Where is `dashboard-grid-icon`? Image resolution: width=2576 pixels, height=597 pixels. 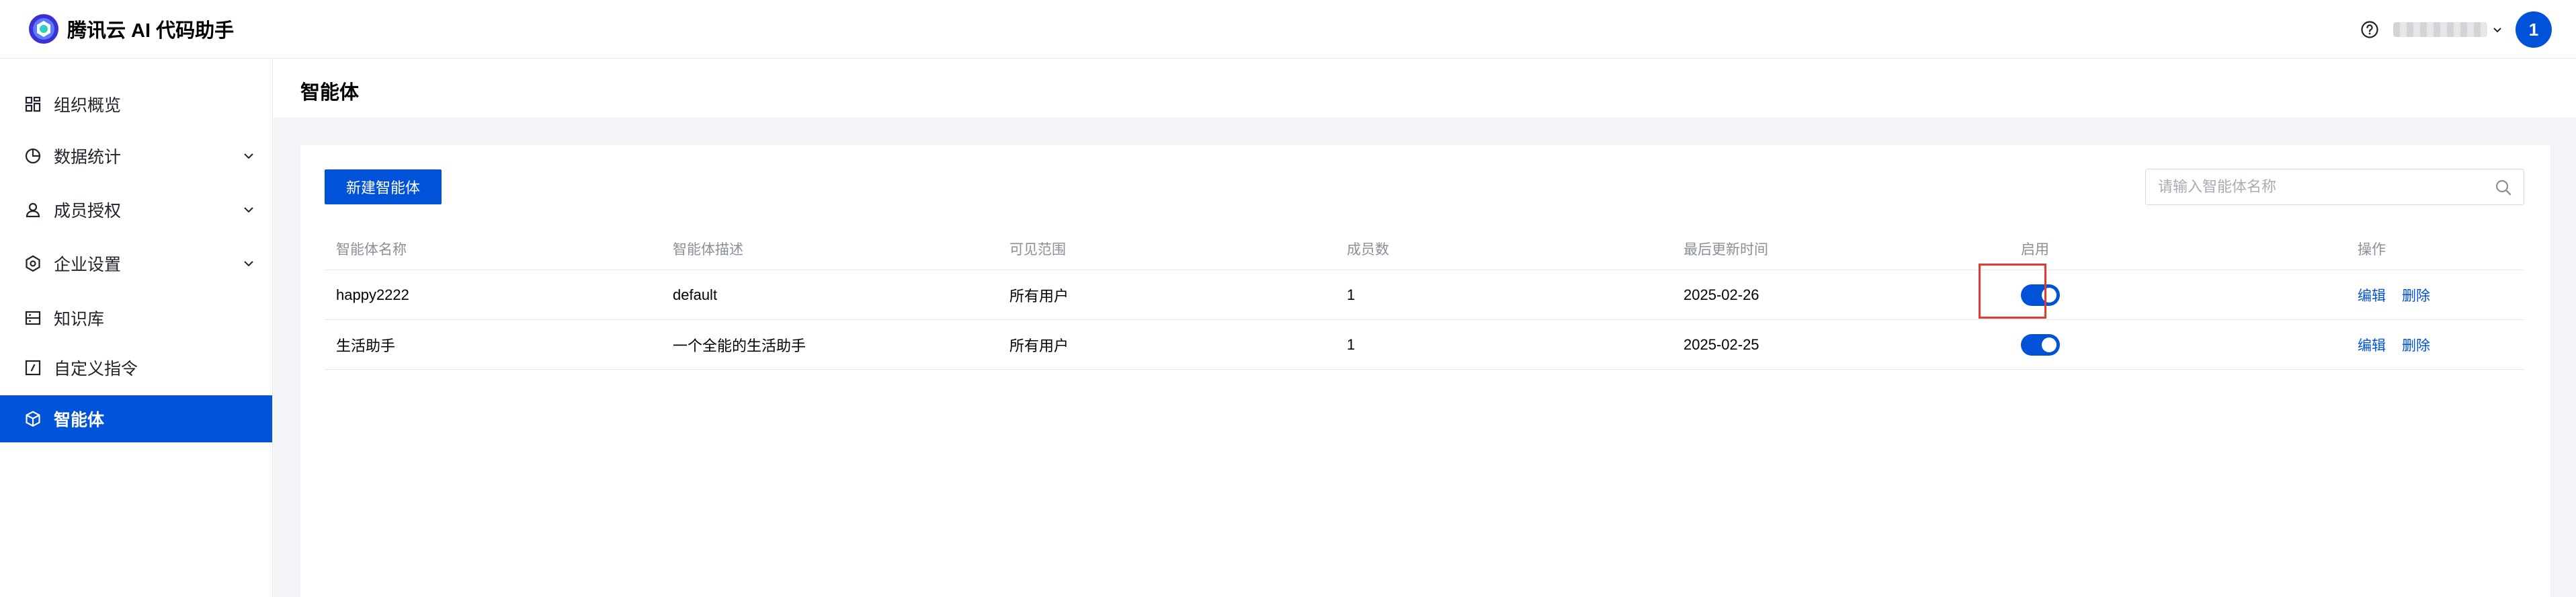 dashboard-grid-icon is located at coordinates (33, 104).